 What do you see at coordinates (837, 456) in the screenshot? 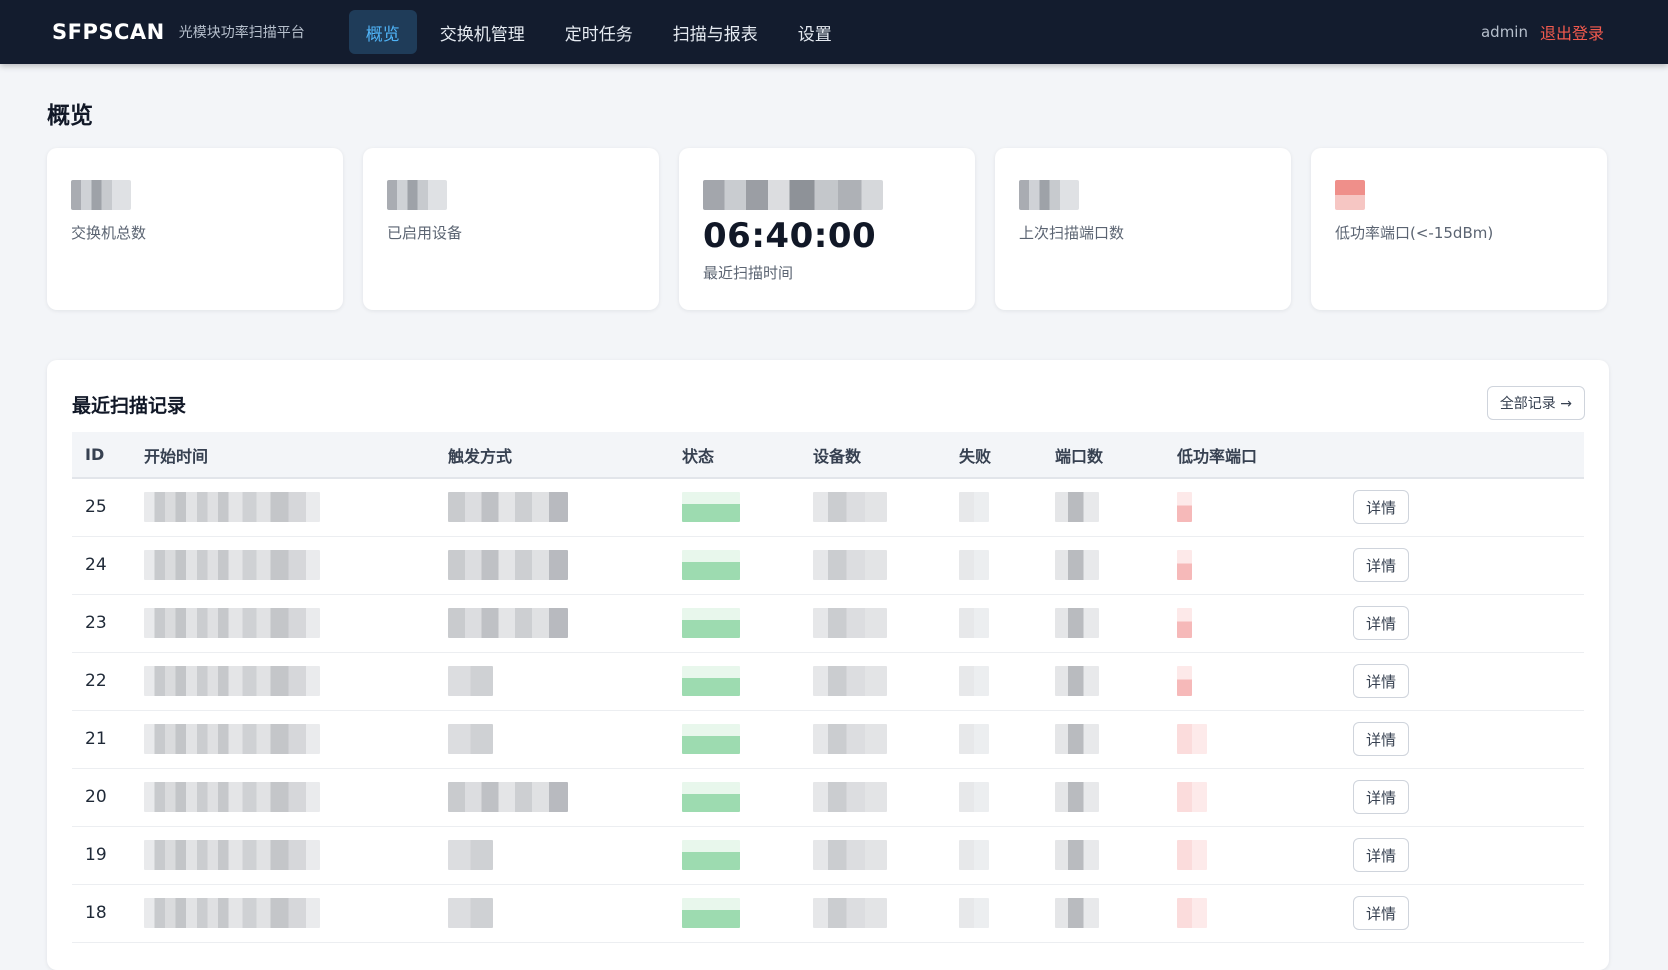
I see `column-header-devices: 设备数` at bounding box center [837, 456].